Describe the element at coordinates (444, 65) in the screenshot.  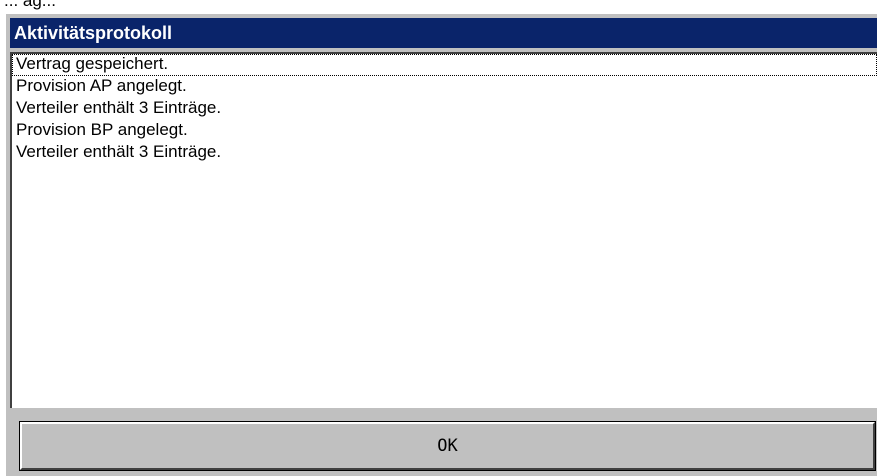
I see `log-entry: Vertrag gespeichert.` at that location.